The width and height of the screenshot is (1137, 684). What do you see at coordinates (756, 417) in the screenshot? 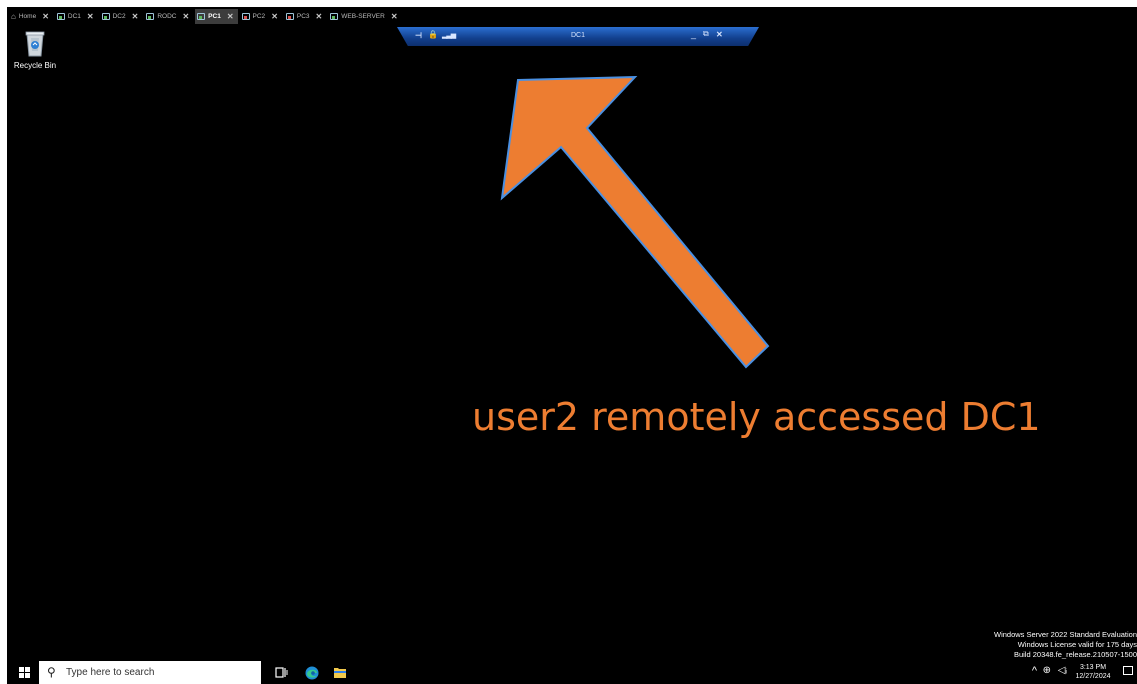
I see `annotation-caption: user2 remotely accessed DC1` at bounding box center [756, 417].